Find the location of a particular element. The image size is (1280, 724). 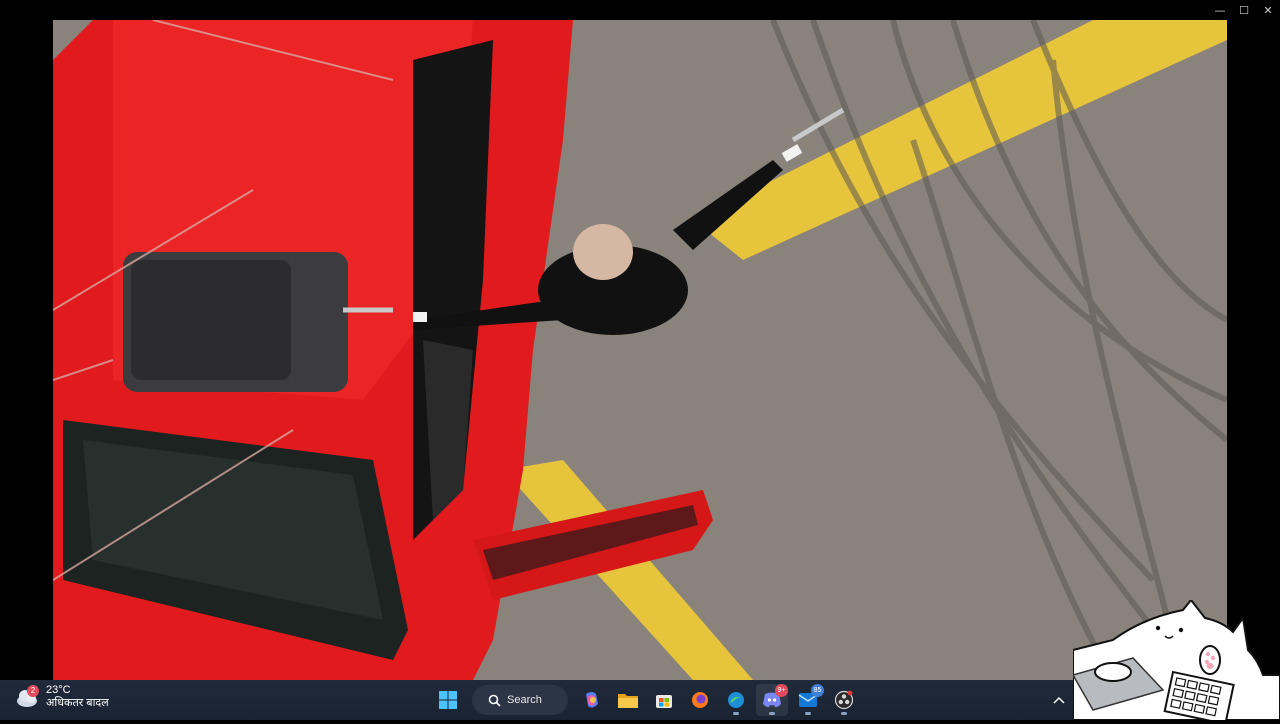

copilot-icon is located at coordinates (592, 700).